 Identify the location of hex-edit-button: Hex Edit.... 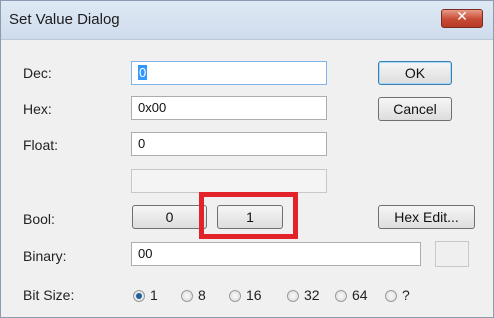
(426, 217).